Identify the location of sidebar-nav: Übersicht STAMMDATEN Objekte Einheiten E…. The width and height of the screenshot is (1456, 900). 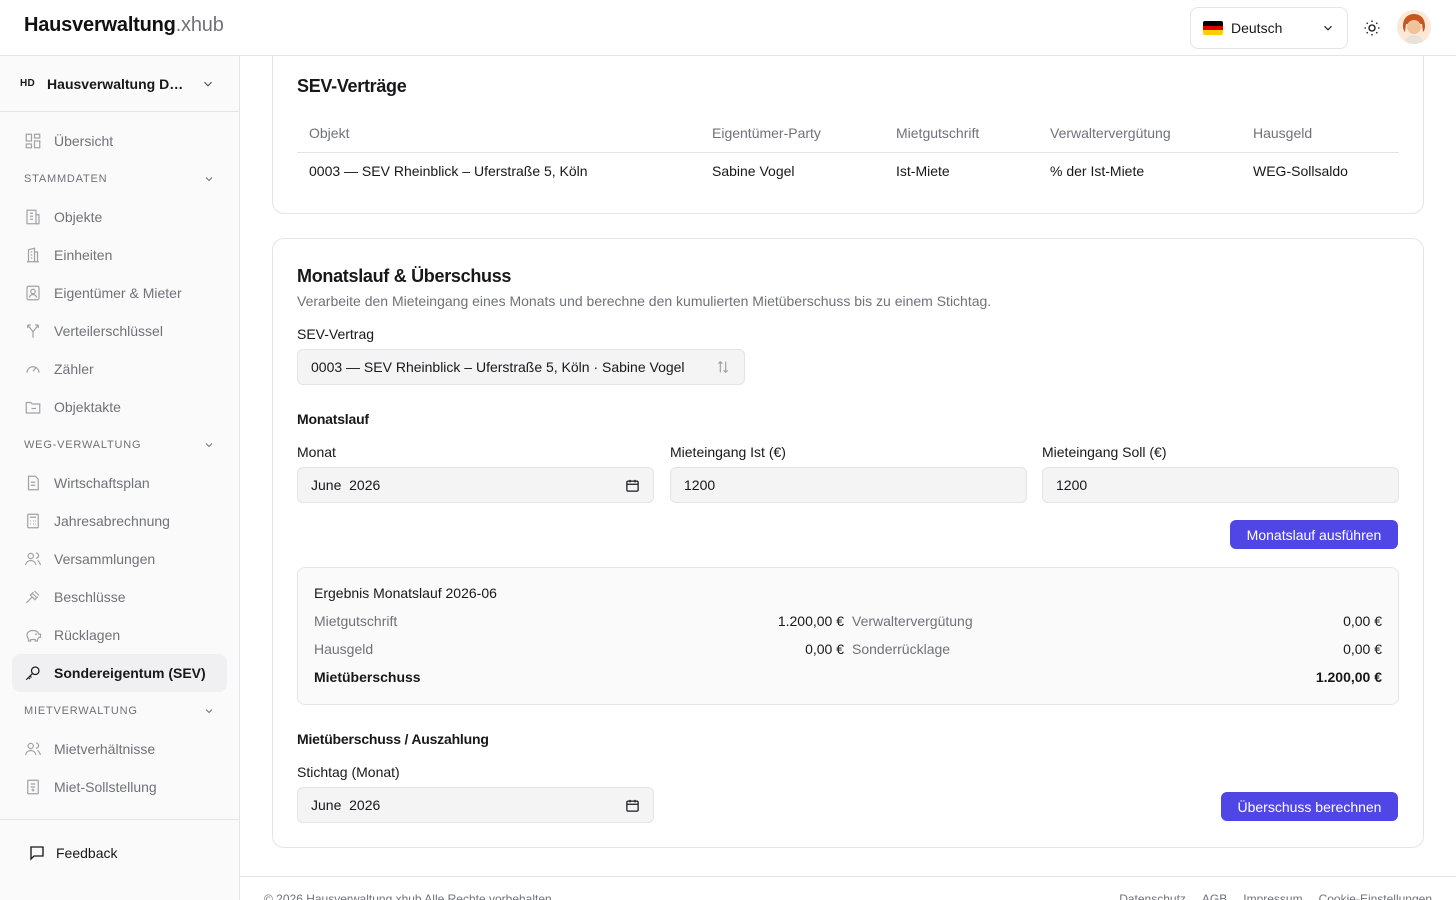
(119, 459).